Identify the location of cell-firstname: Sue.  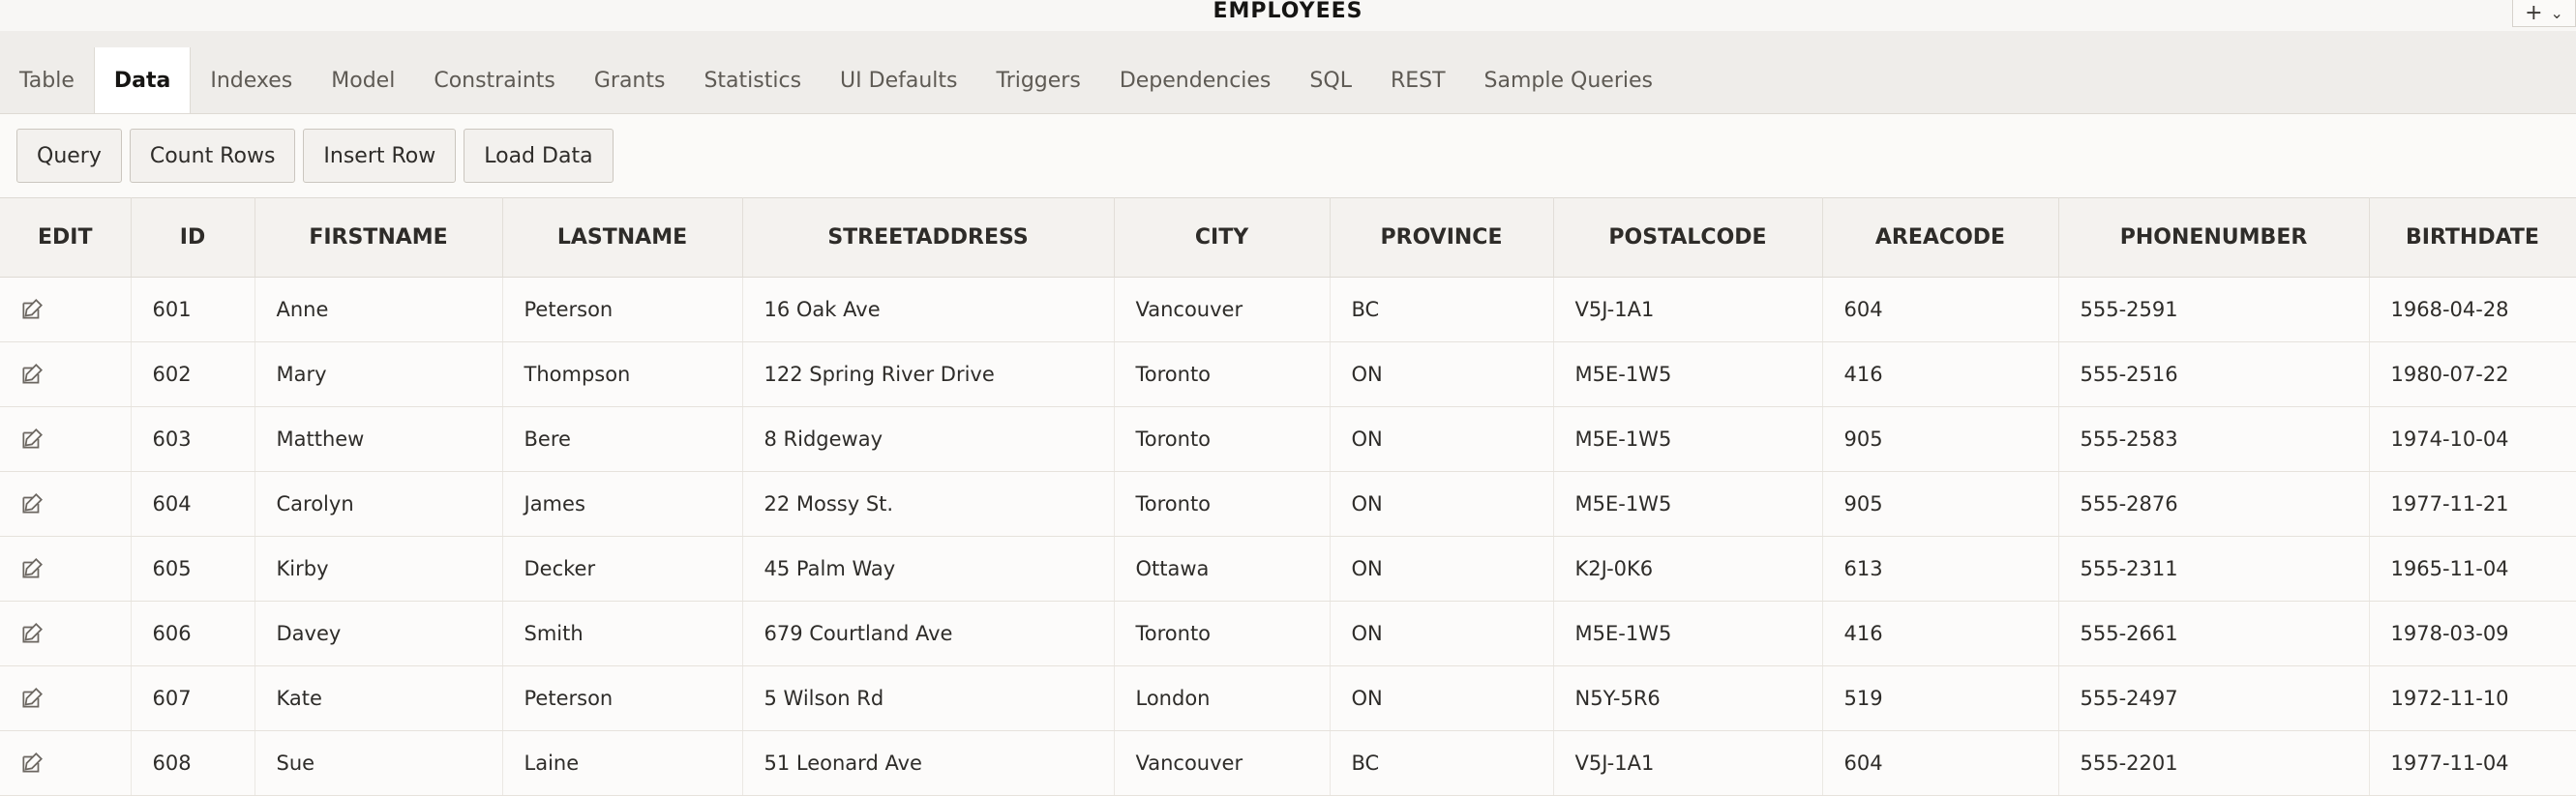
(379, 763).